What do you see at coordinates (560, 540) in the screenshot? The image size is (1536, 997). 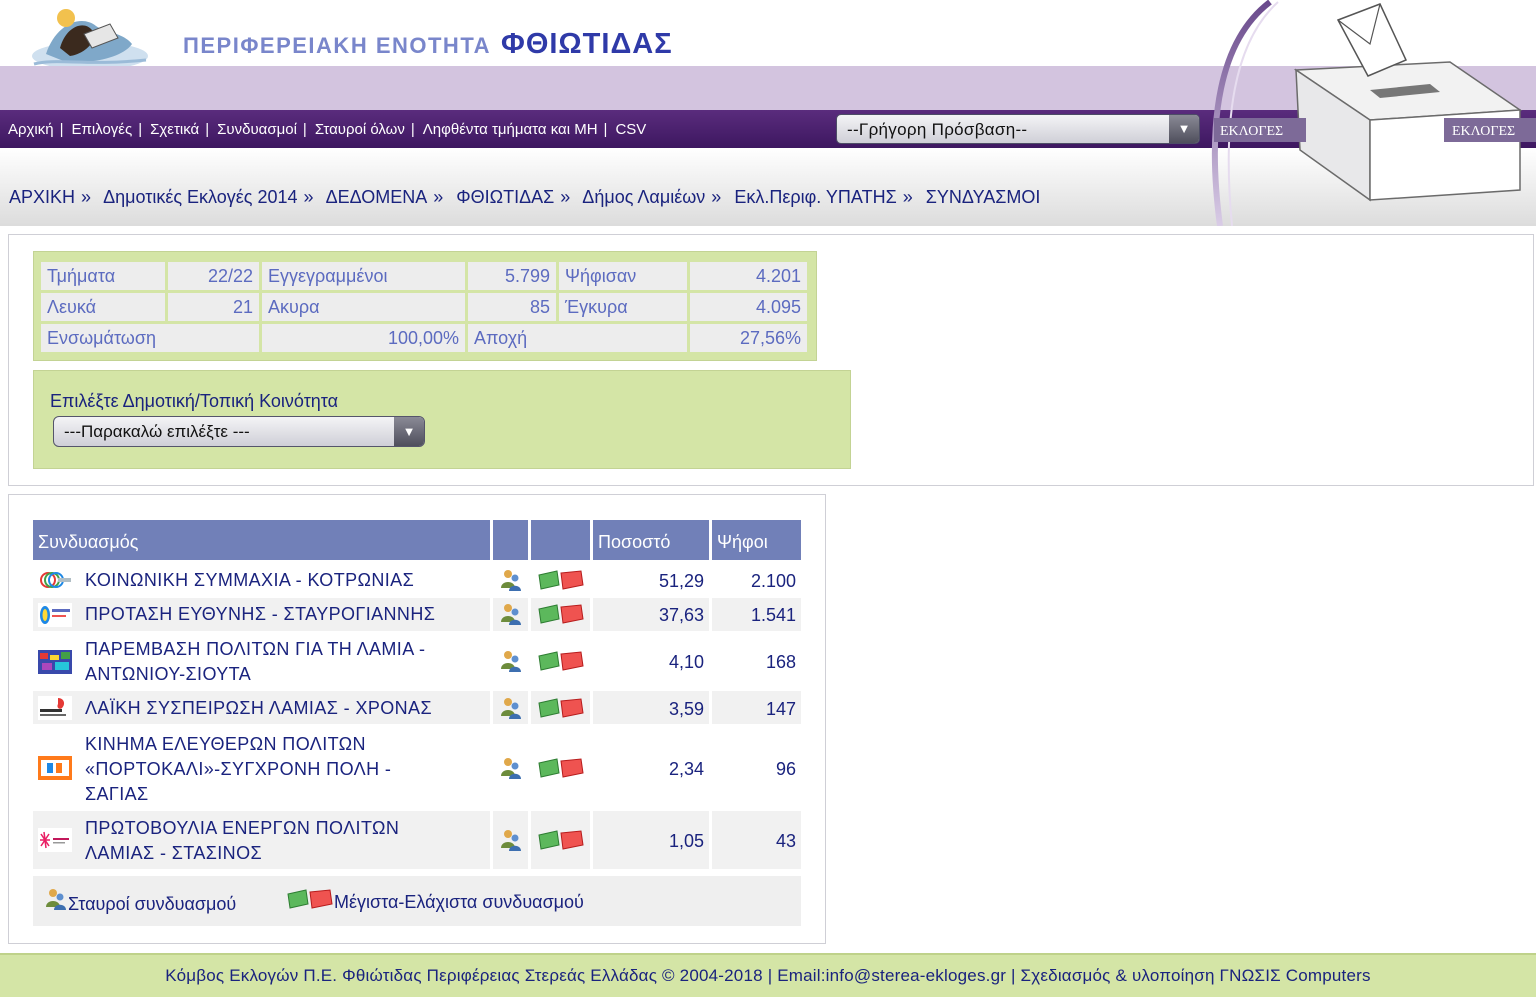 I see `column-header-minmax` at bounding box center [560, 540].